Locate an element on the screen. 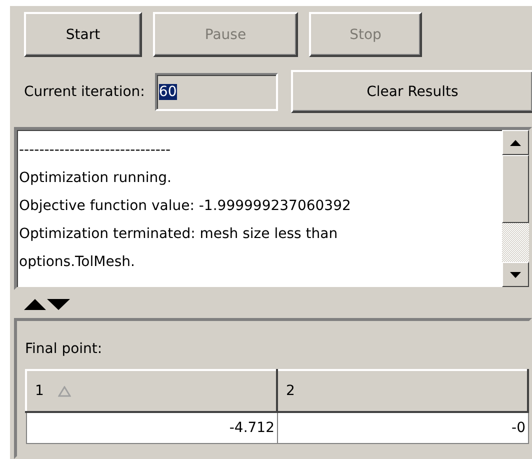 This screenshot has height=459, width=532. column-label: 1 is located at coordinates (39, 391).